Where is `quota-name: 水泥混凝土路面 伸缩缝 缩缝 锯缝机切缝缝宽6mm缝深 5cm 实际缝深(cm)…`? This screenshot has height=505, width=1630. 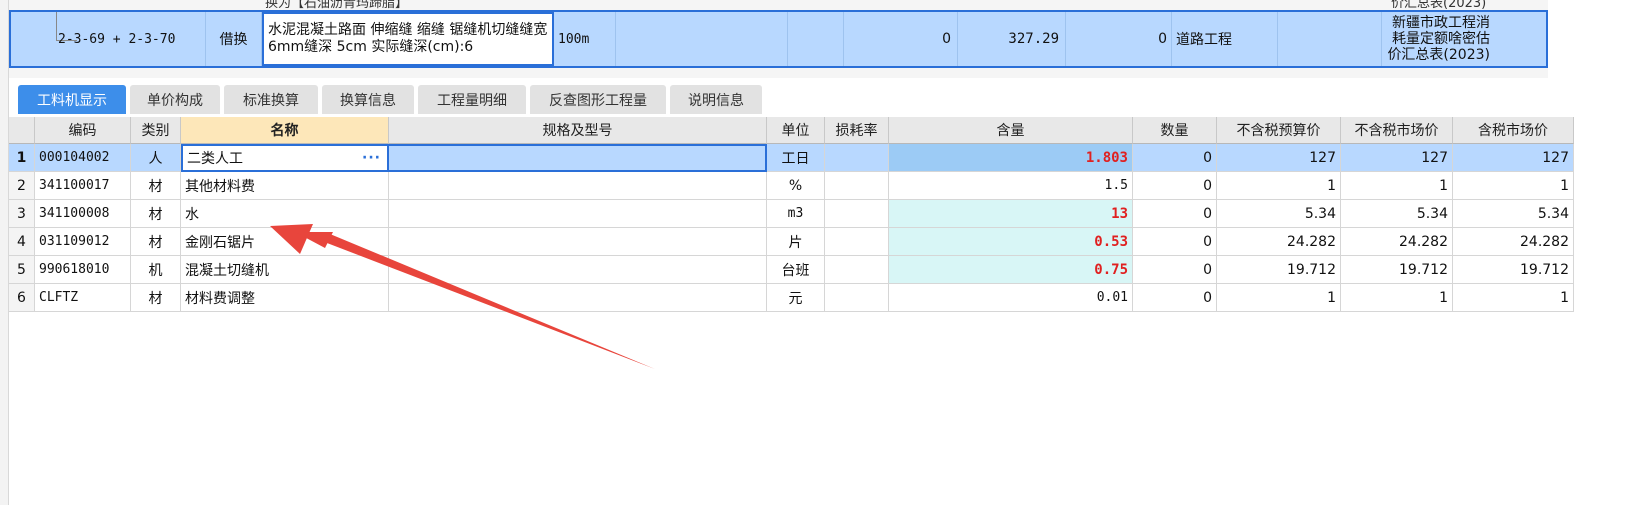
quota-name: 水泥混凝土路面 伸缩缝 缩缝 锯缝机切缝缝宽6mm缝深 5cm 实际缝深(cm)… is located at coordinates (408, 39).